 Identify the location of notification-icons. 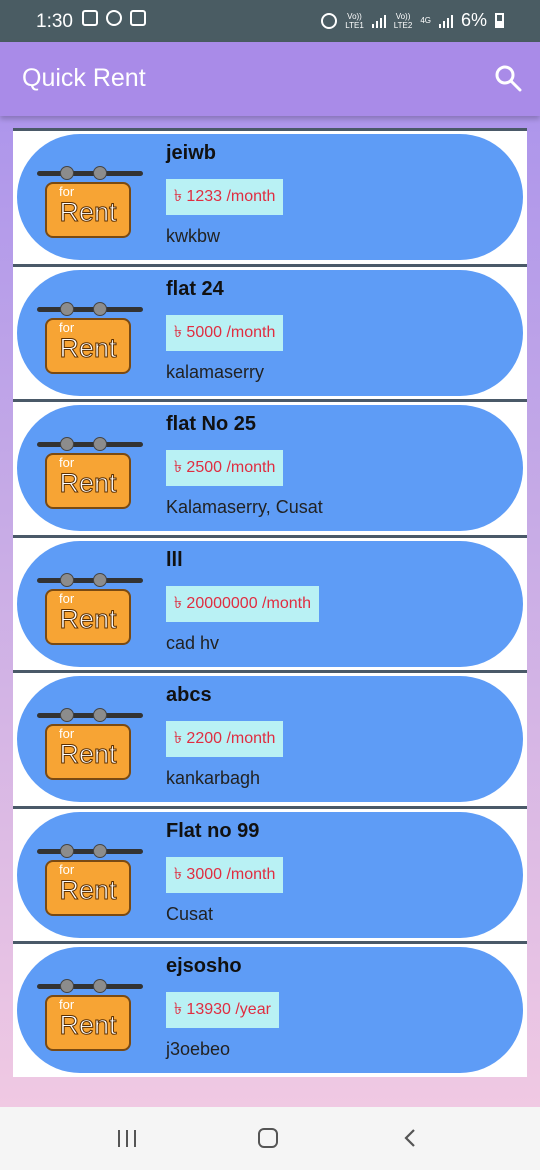
(114, 18).